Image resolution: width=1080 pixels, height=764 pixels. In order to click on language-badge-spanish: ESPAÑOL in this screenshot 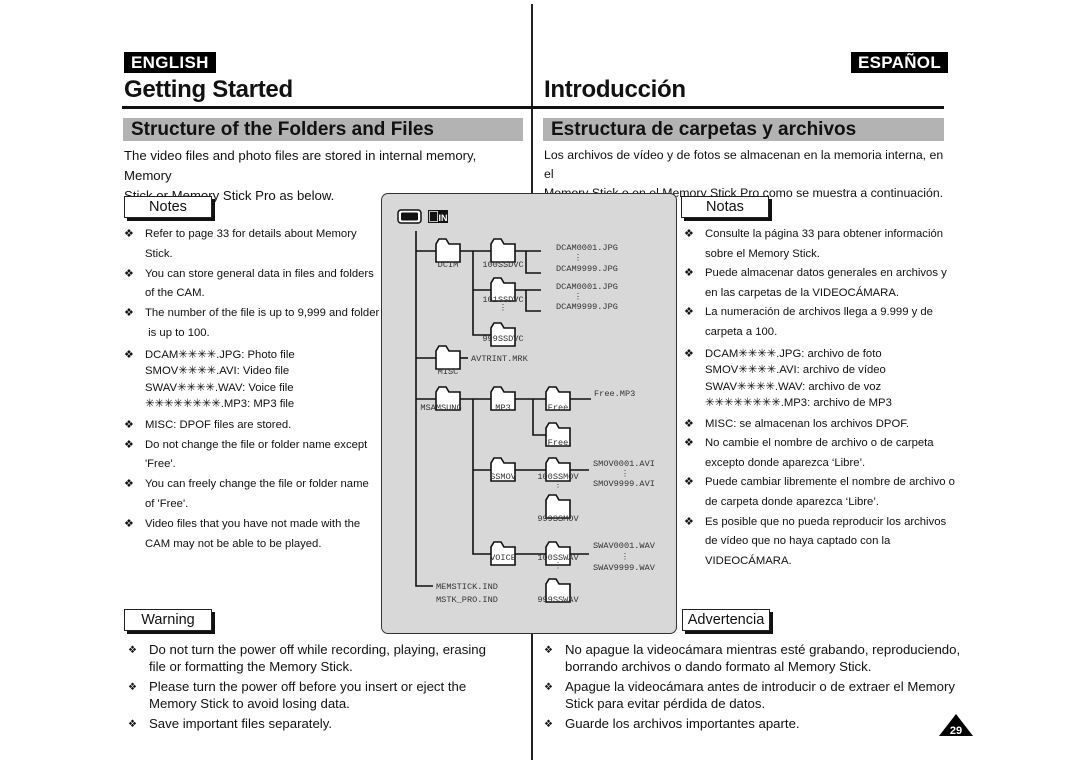, I will do `click(900, 62)`.